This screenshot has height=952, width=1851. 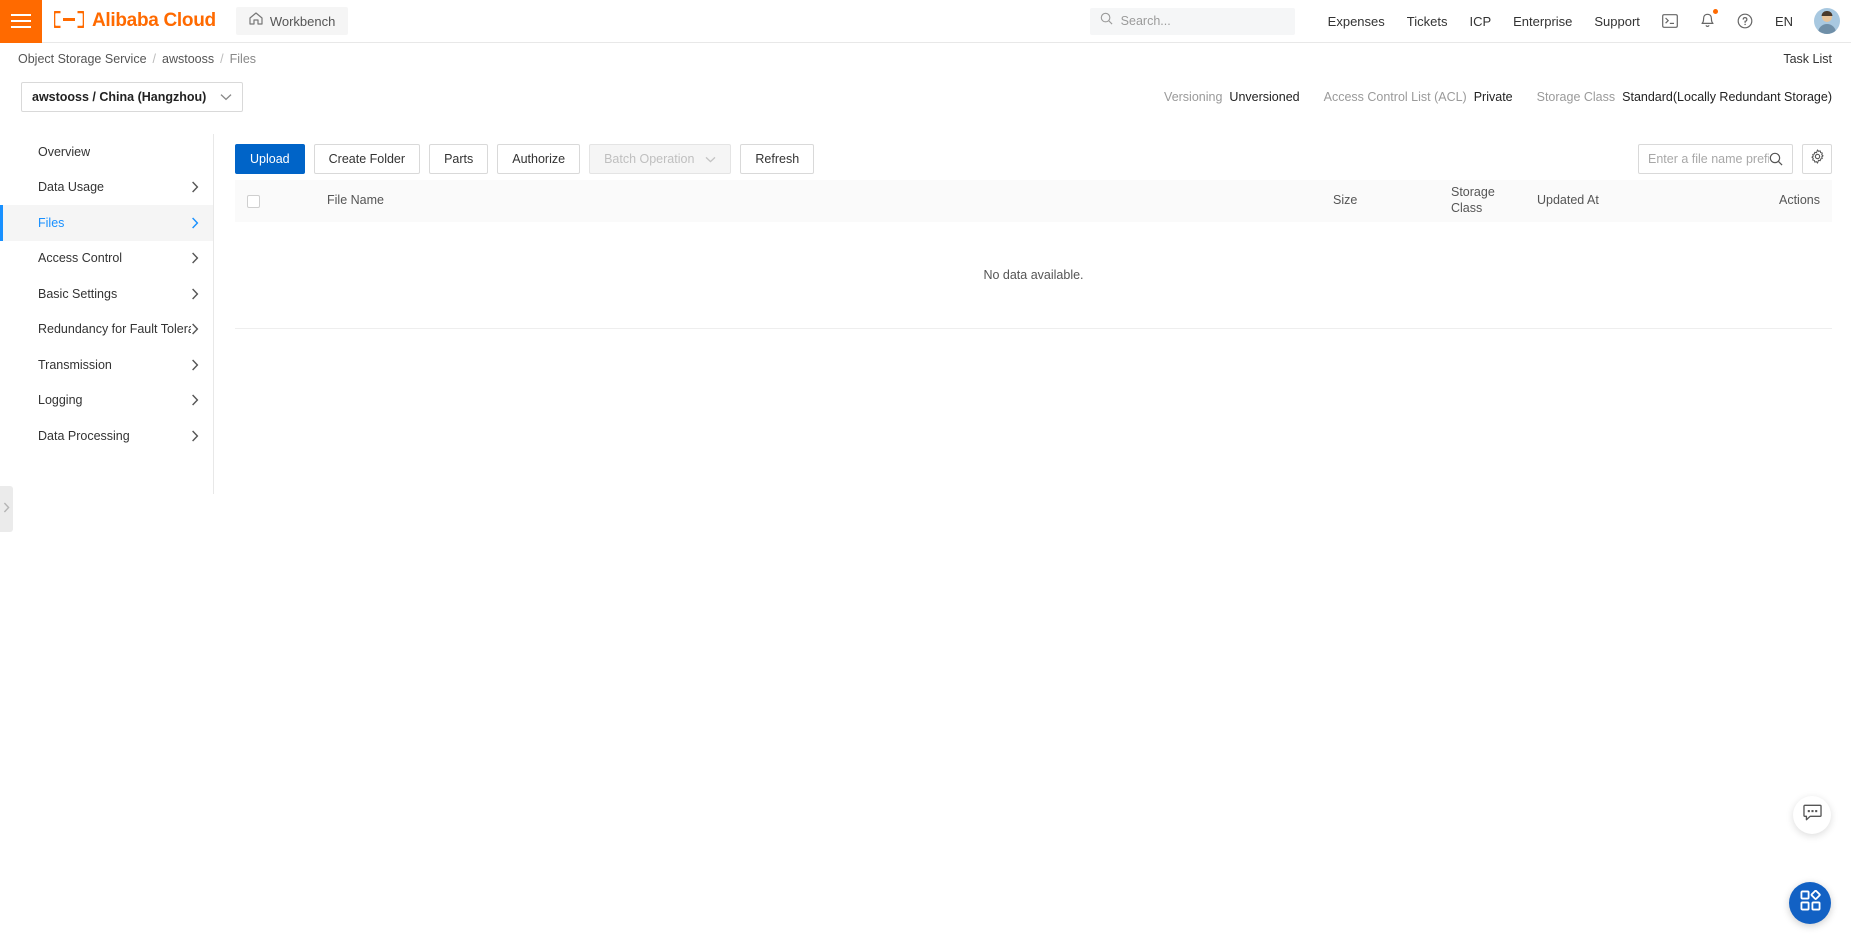 I want to click on empty-state-row: No data available., so click(x=1033, y=275).